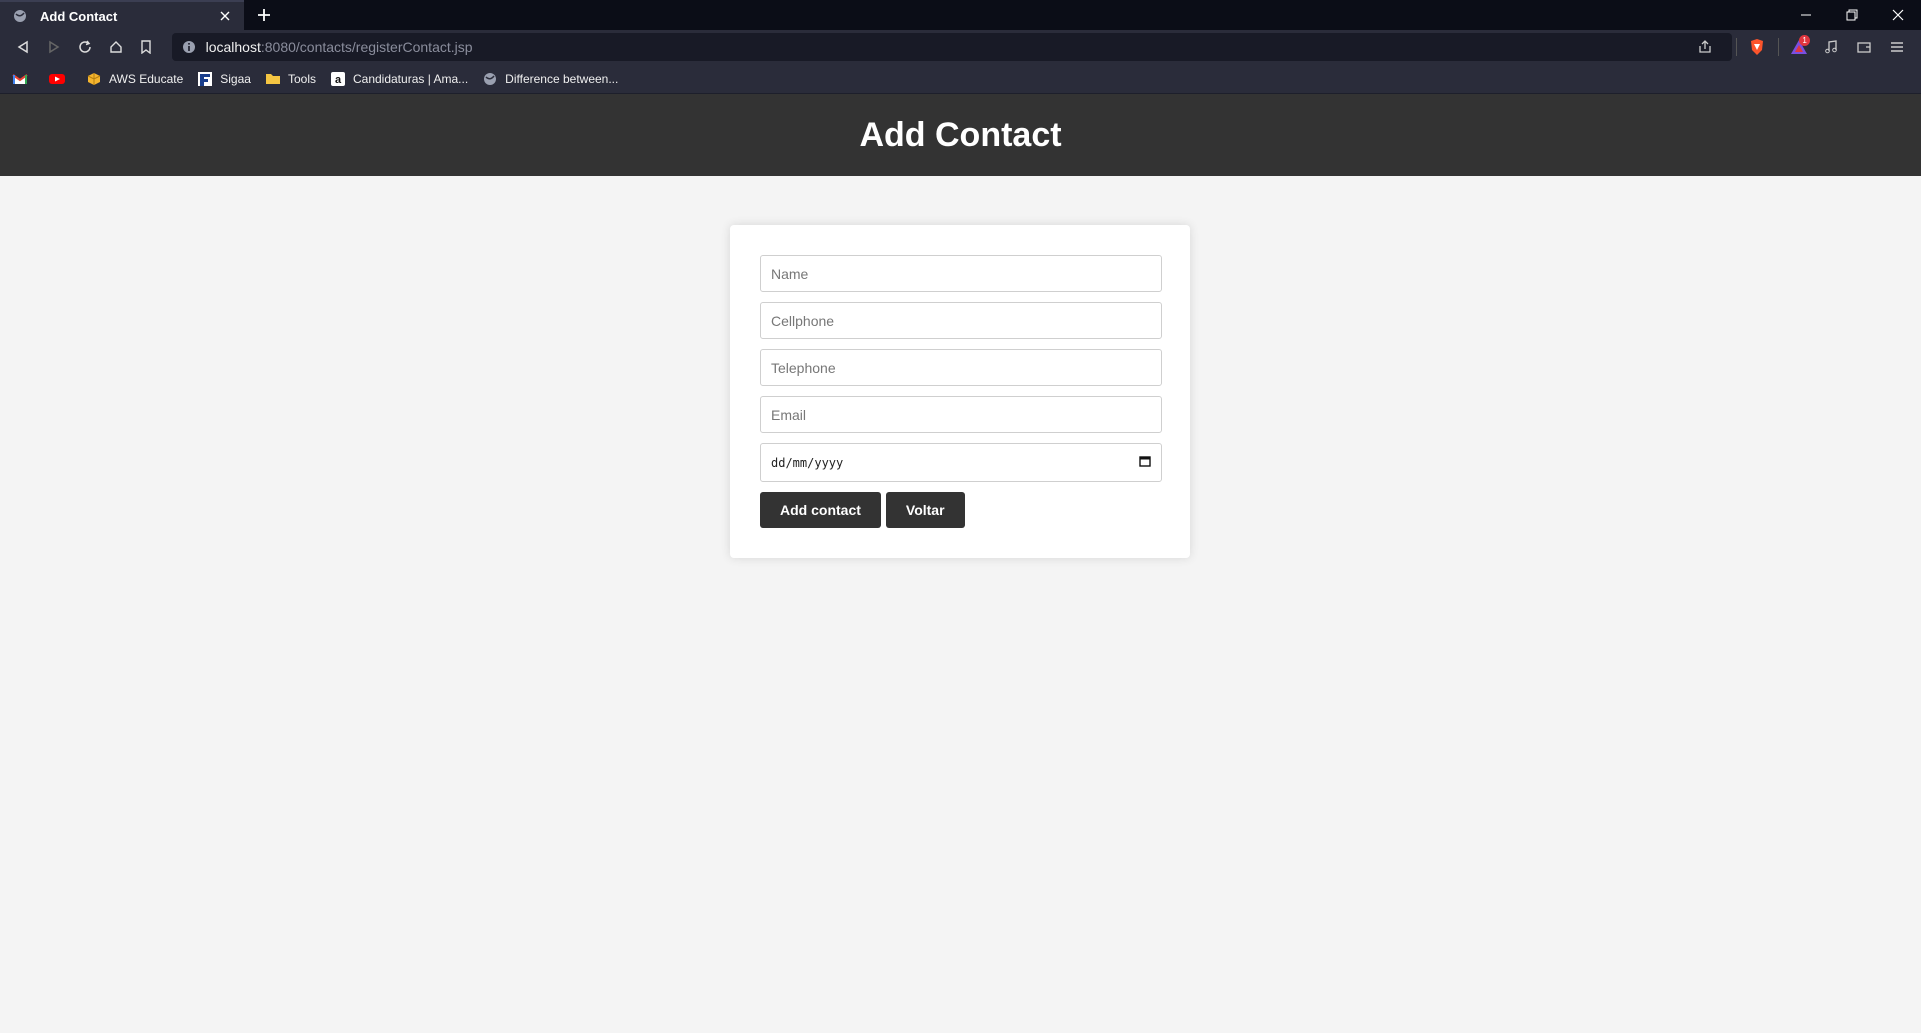  I want to click on back-icon, so click(23, 47).